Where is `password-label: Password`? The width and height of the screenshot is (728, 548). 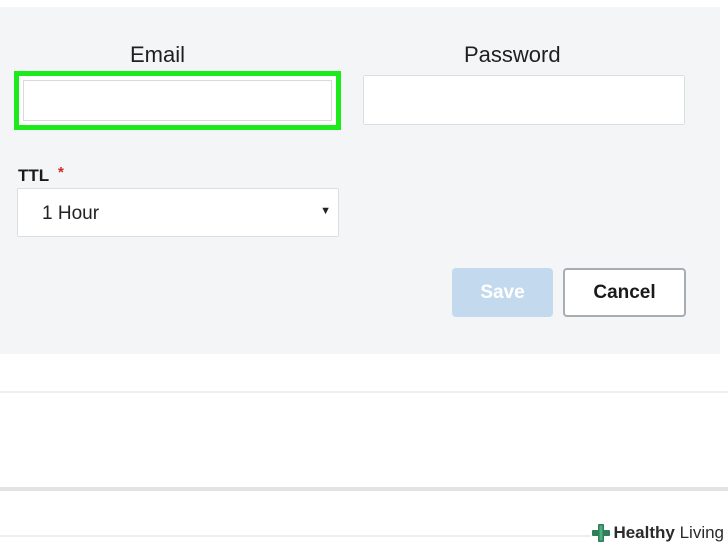 password-label: Password is located at coordinates (512, 54).